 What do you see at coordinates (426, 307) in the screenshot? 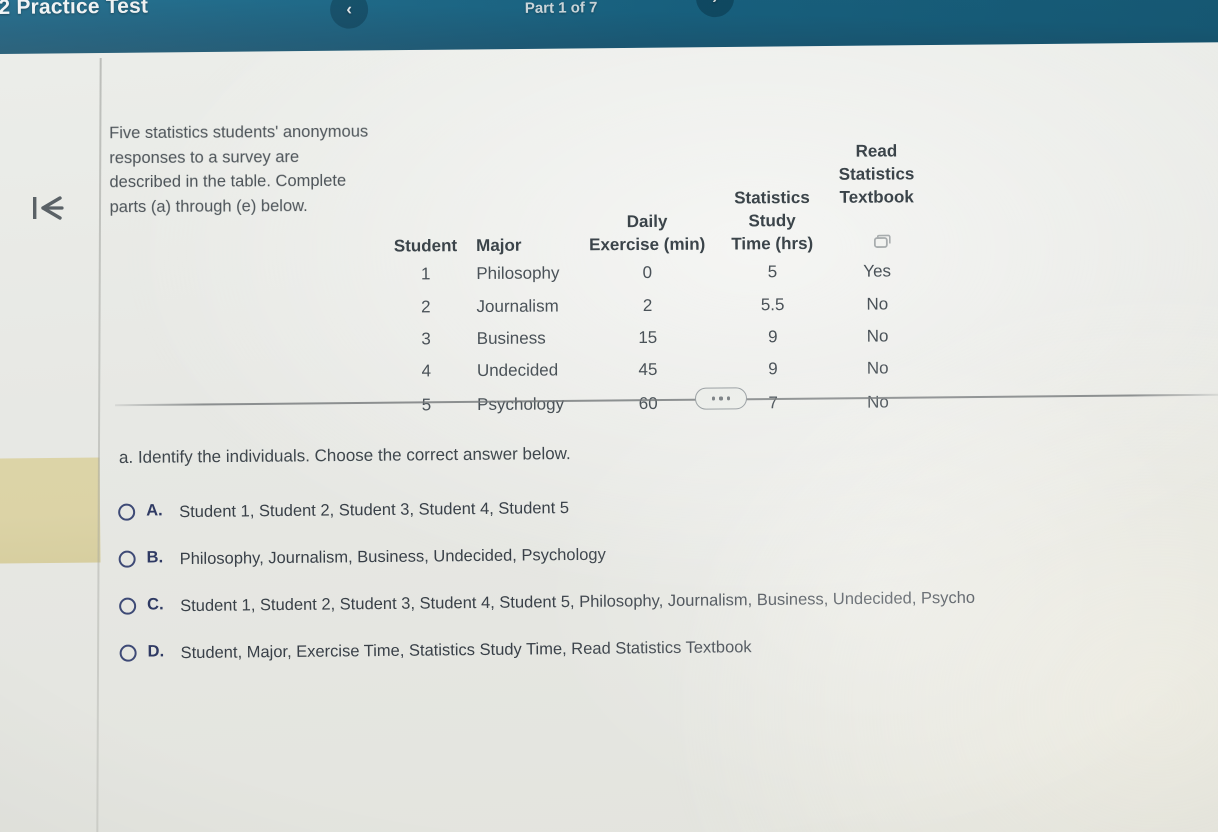
I see `cell-student: 2` at bounding box center [426, 307].